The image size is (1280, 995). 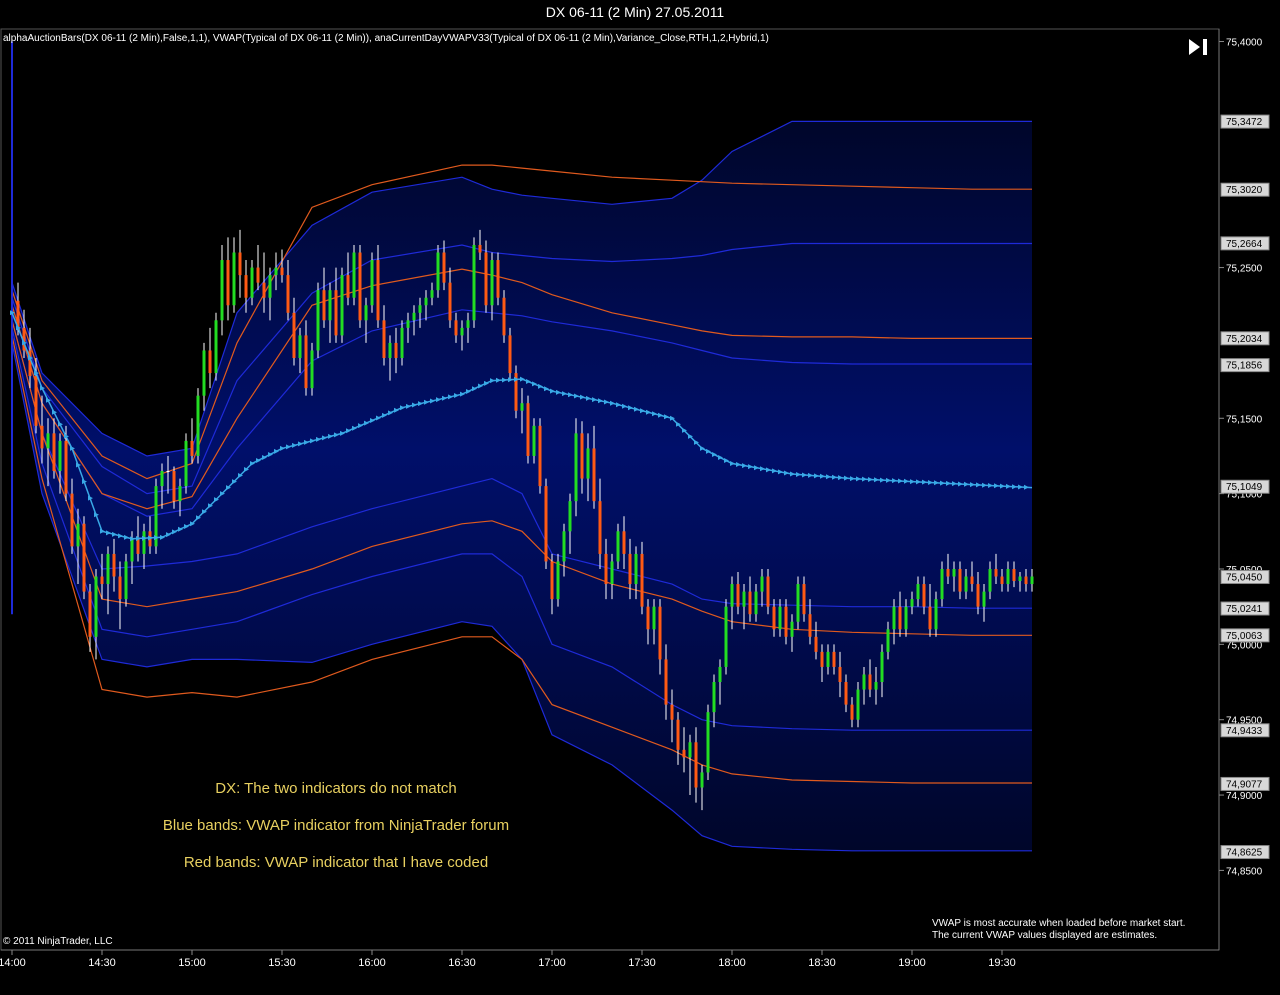 I want to click on price-tag-label: 75,0450, so click(x=1244, y=578).